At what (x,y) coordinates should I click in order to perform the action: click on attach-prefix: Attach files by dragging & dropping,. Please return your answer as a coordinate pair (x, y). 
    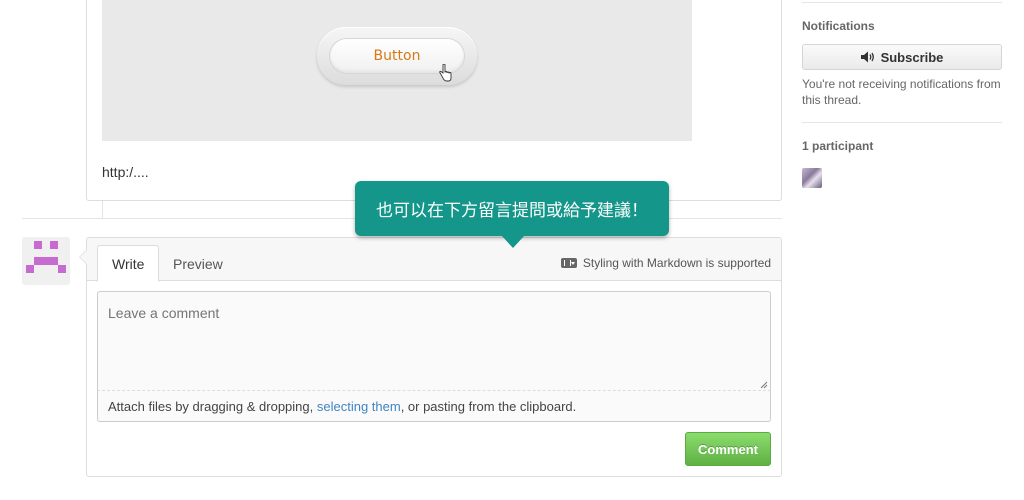
    Looking at the image, I should click on (212, 406).